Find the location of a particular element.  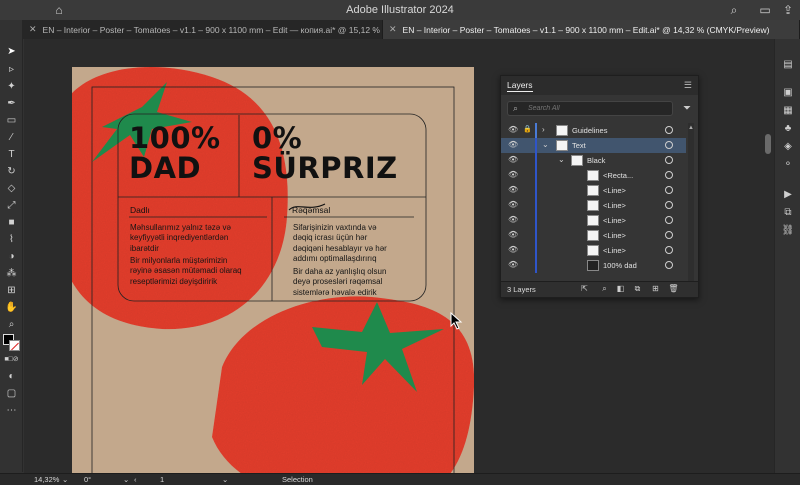

fill-stroke-swatch is located at coordinates (11, 342).